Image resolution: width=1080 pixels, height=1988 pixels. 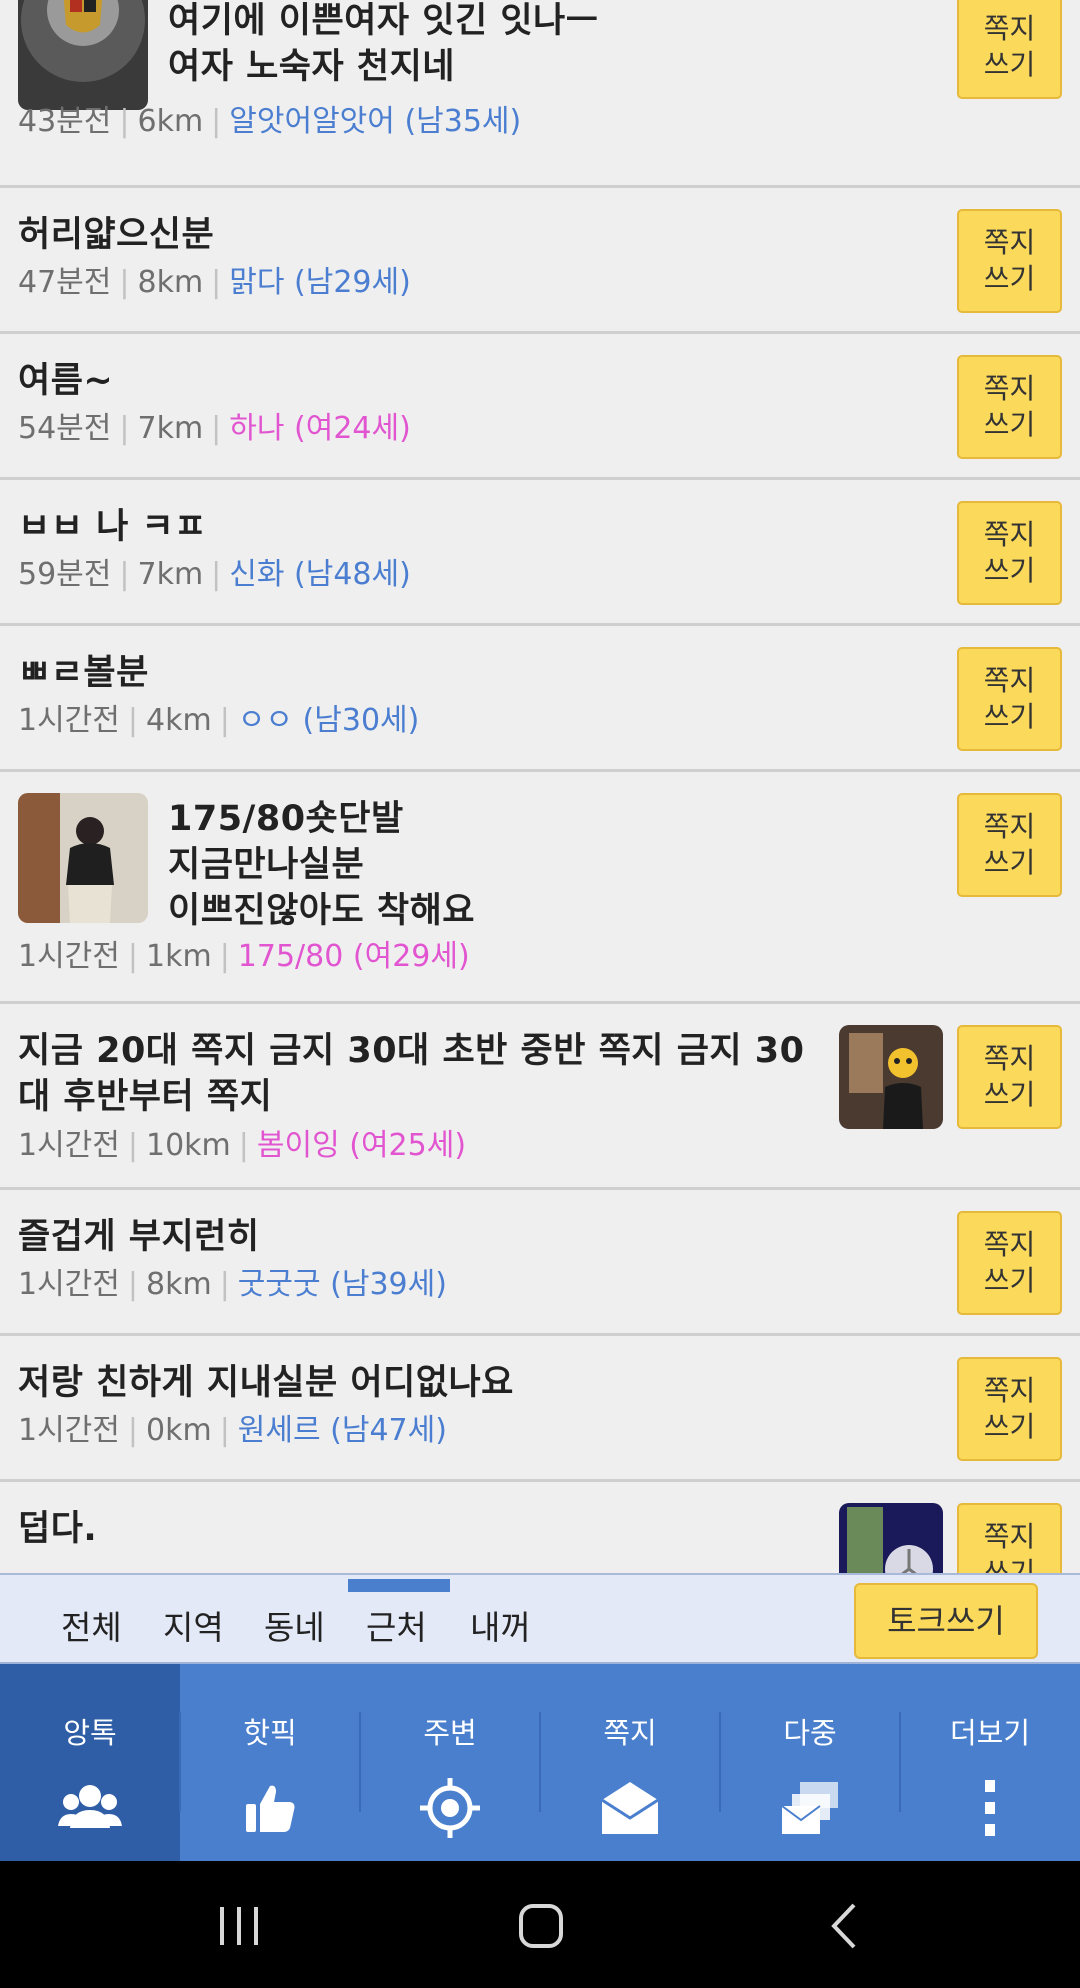 I want to click on nav-item-multi: 다중, so click(x=810, y=1762).